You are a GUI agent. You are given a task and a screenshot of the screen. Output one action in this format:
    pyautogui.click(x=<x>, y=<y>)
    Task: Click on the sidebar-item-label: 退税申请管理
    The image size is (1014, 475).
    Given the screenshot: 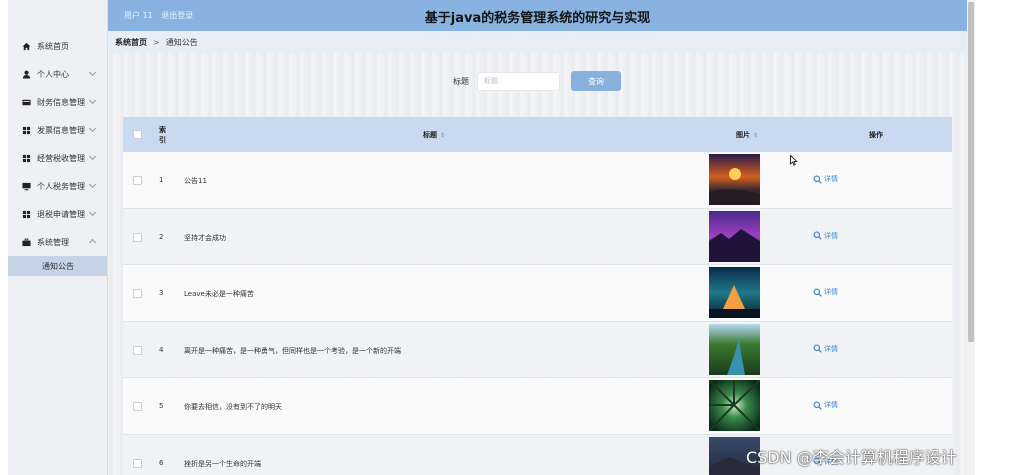 What is the action you would take?
    pyautogui.click(x=61, y=214)
    